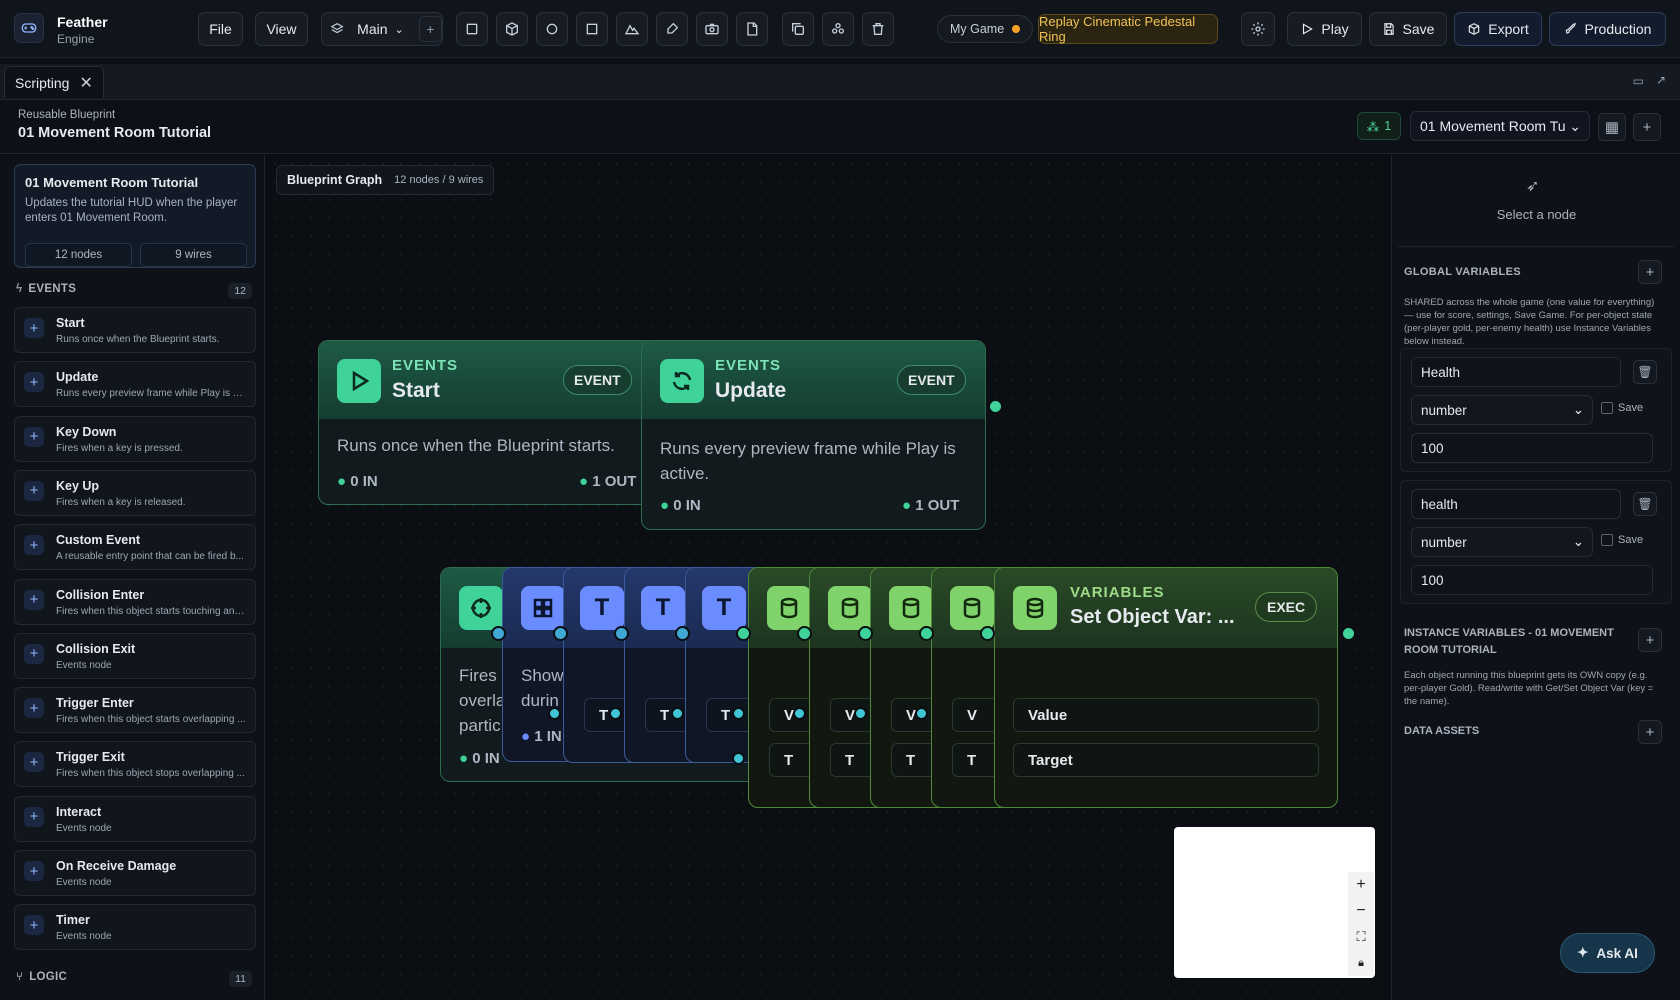 This screenshot has width=1680, height=1000. What do you see at coordinates (1498, 29) in the screenshot?
I see `export-button: Export` at bounding box center [1498, 29].